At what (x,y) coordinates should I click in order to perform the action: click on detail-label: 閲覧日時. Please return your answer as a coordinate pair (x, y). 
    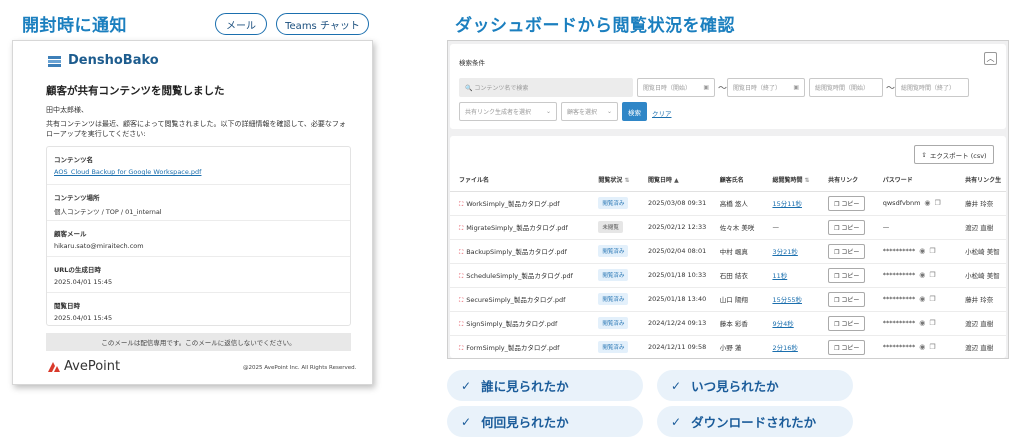
    Looking at the image, I should click on (67, 306).